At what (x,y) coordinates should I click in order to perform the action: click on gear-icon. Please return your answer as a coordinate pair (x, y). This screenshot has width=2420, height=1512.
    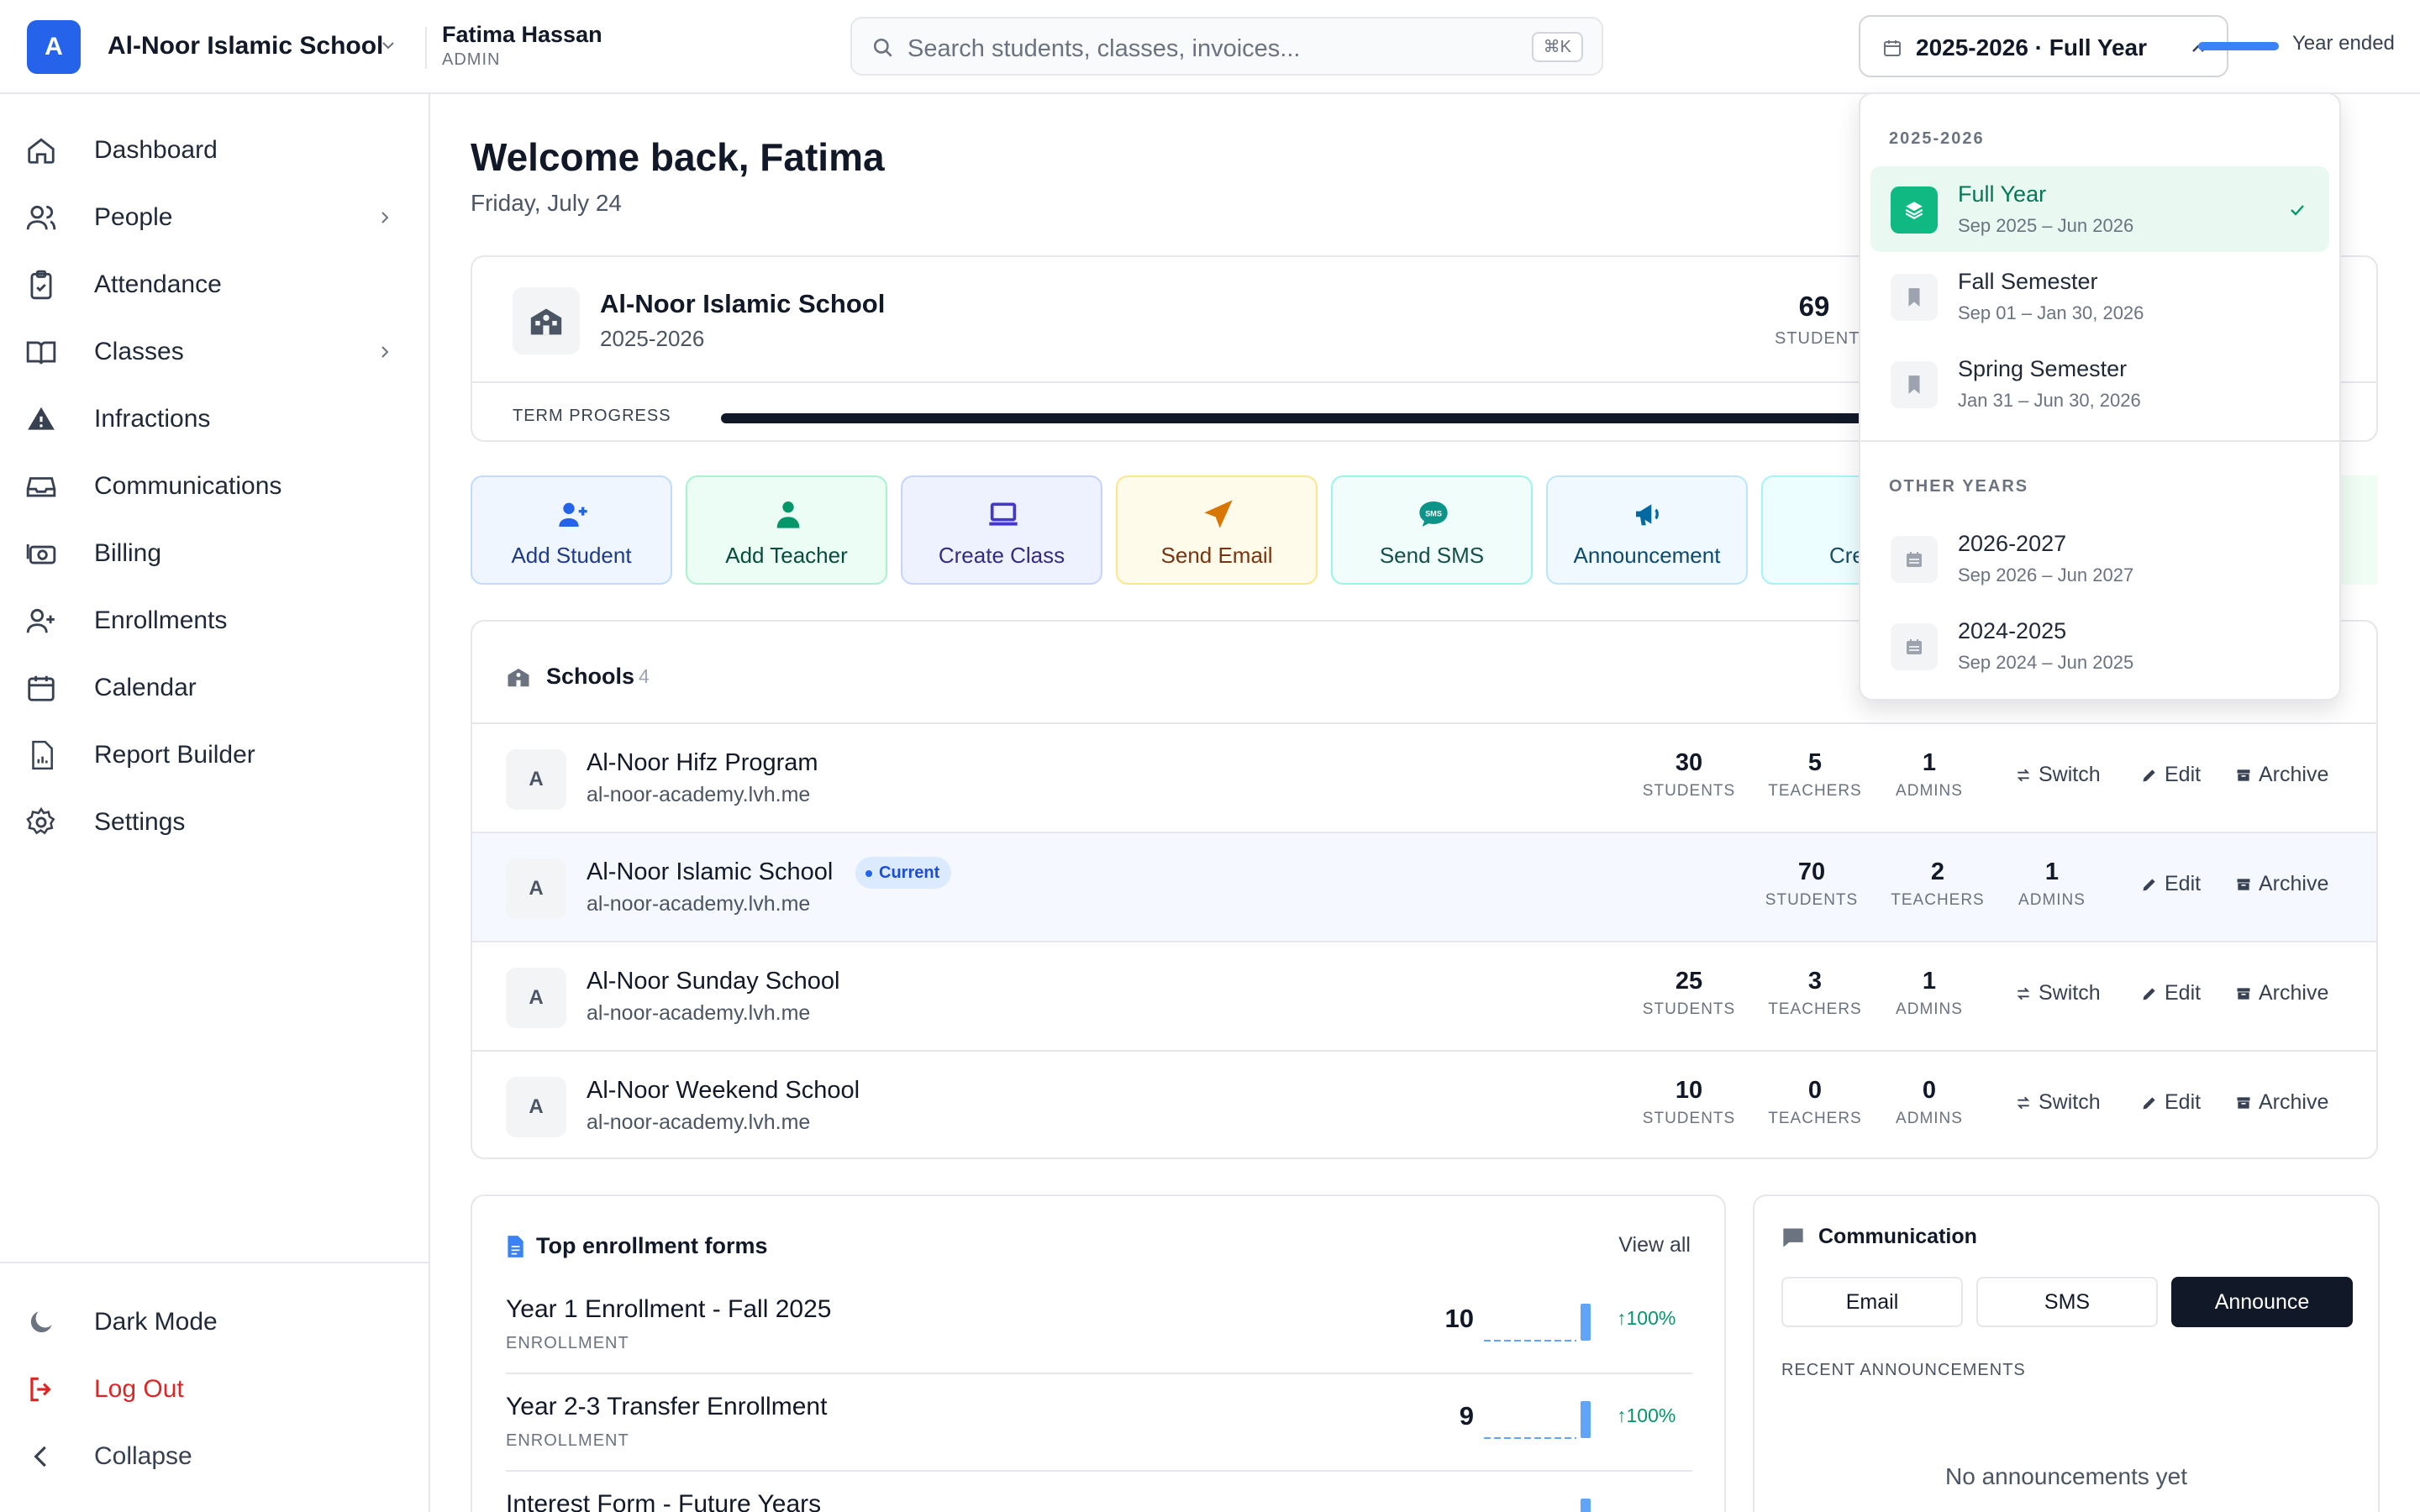
    Looking at the image, I should click on (40, 820).